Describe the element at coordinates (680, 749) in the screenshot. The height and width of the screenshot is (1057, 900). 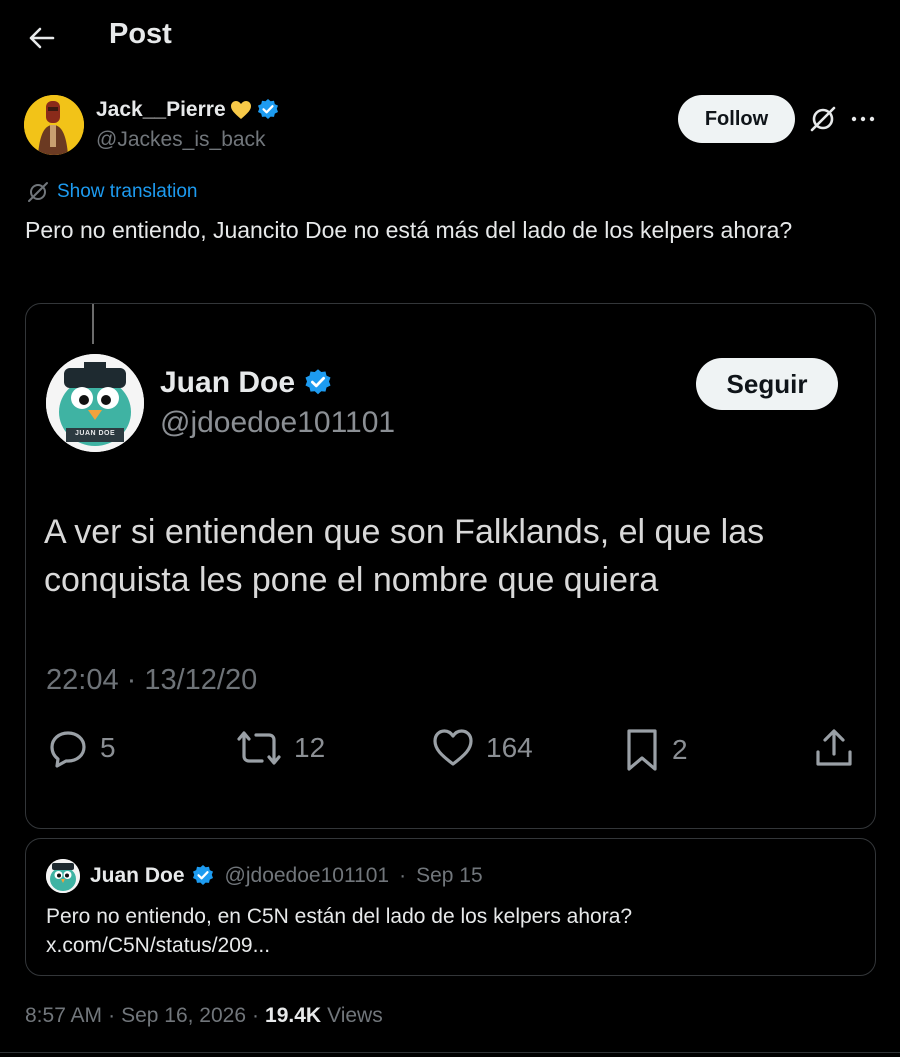
I see `screenshot-bookmark-count: 2` at that location.